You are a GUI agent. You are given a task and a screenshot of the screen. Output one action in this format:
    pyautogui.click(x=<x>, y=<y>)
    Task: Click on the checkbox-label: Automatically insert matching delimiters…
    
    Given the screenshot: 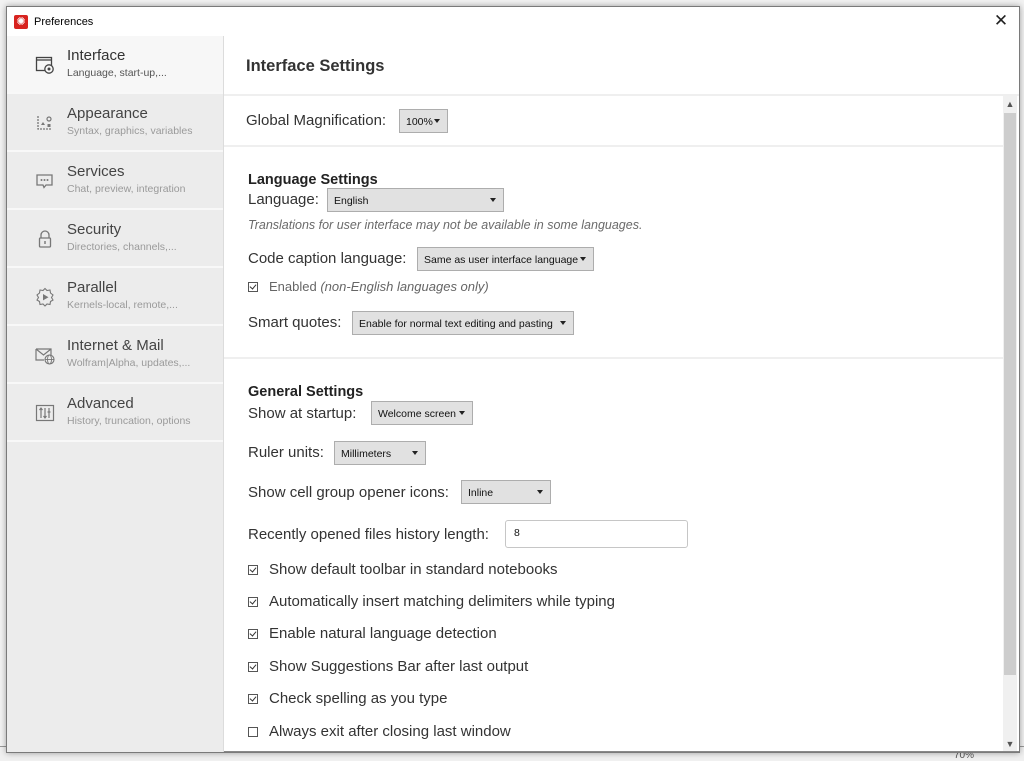 What is the action you would take?
    pyautogui.click(x=442, y=601)
    